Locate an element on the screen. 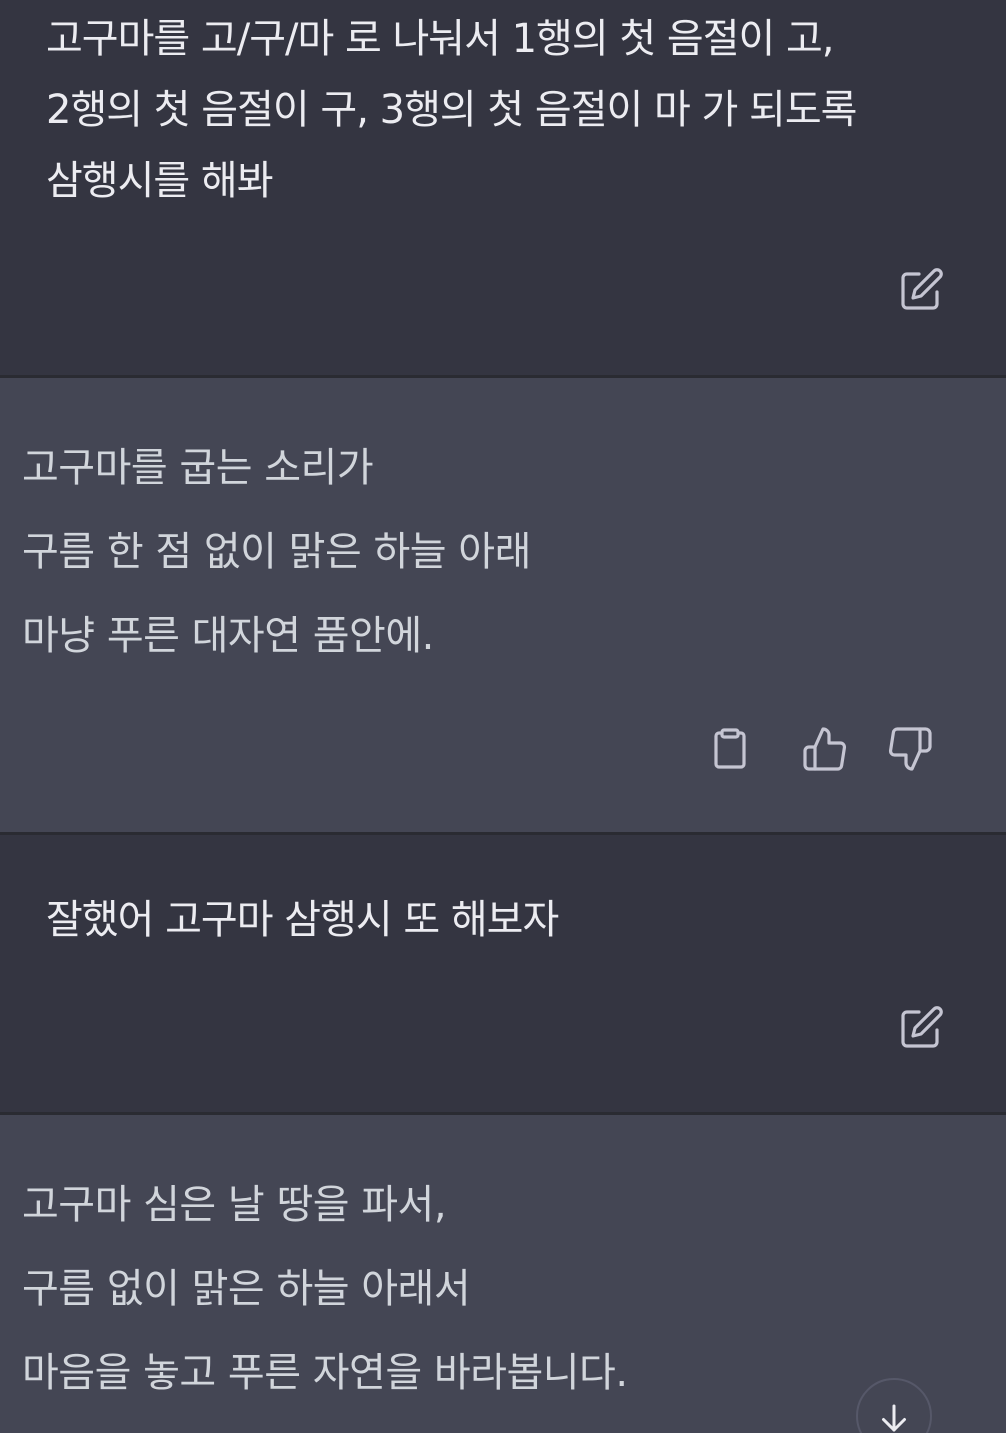 The height and width of the screenshot is (1433, 1006). copy-icon is located at coordinates (730, 749).